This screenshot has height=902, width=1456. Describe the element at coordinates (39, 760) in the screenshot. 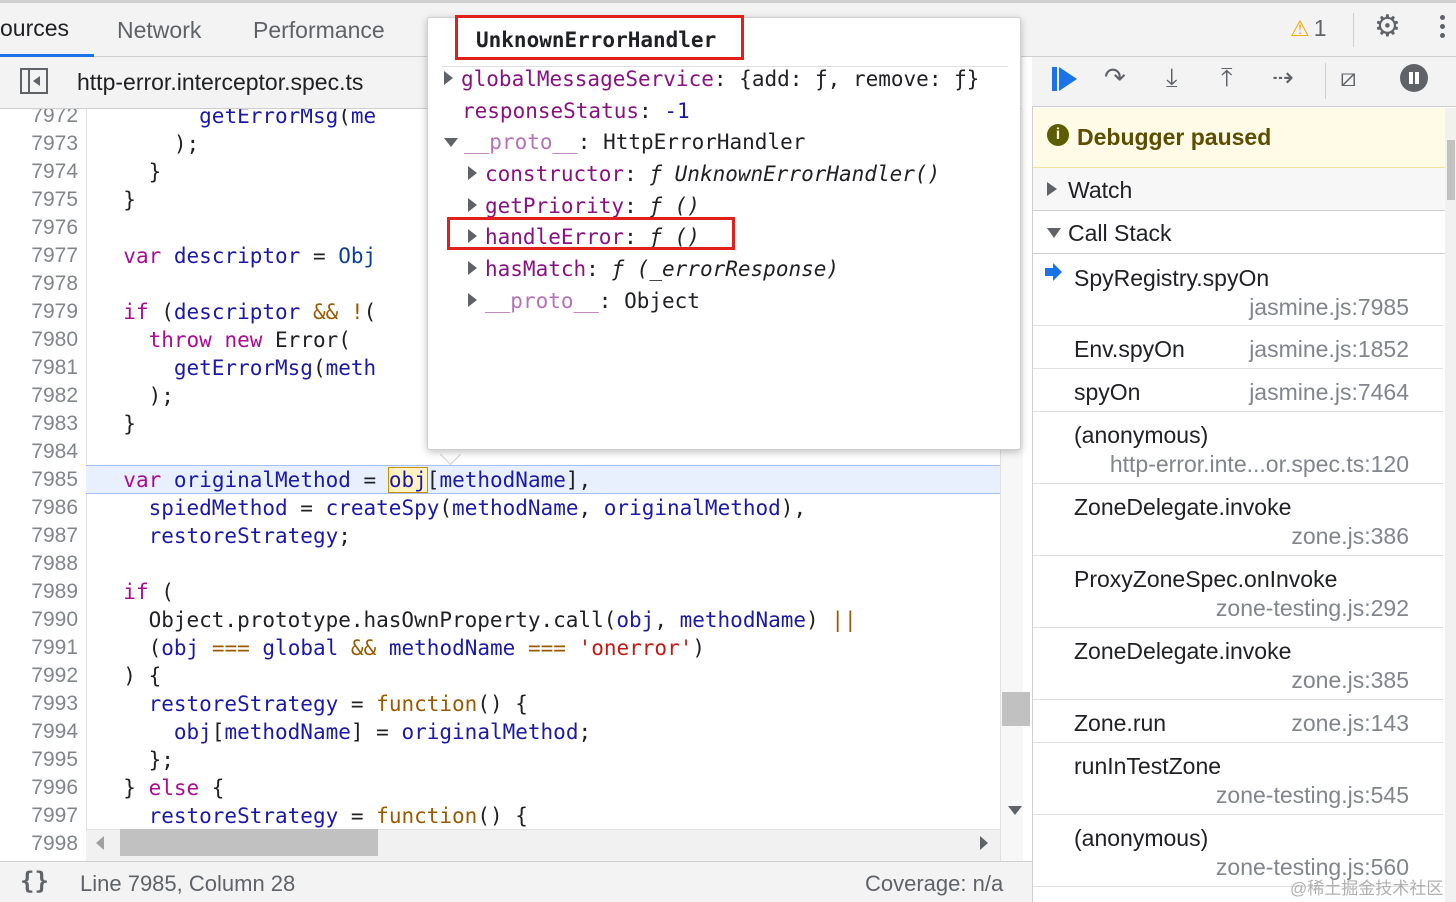

I see `line-number: 7995` at that location.